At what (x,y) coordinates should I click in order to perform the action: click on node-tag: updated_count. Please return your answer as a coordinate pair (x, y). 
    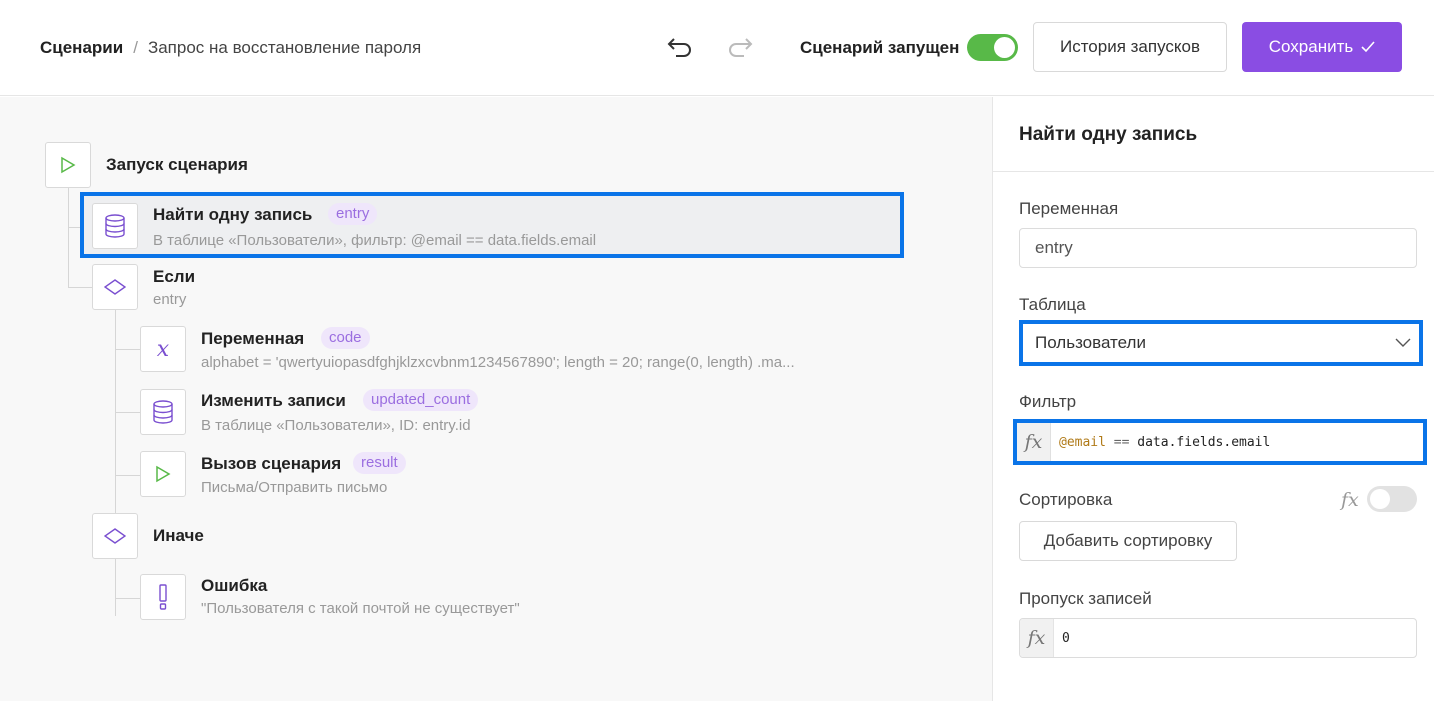
    Looking at the image, I should click on (421, 400).